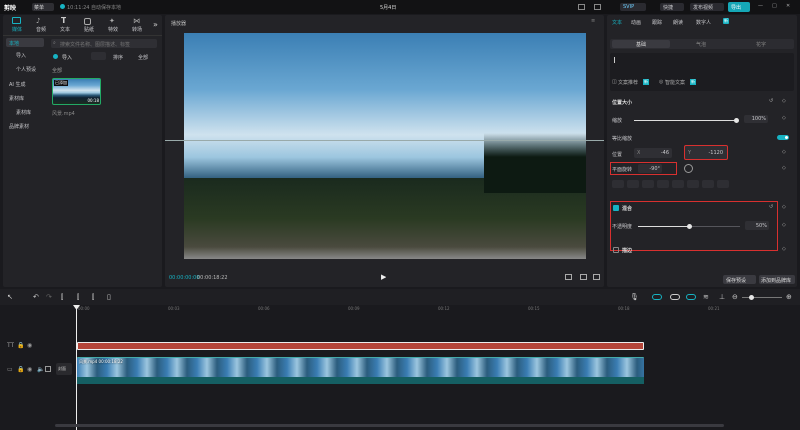 Image resolution: width=800 pixels, height=430 pixels. Describe the element at coordinates (678, 22) in the screenshot. I see `tab-read: 朗读` at that location.